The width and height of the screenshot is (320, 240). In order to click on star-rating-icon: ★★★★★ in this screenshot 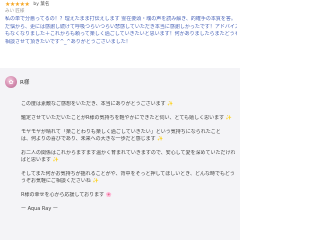, I will do `click(17, 4)`.